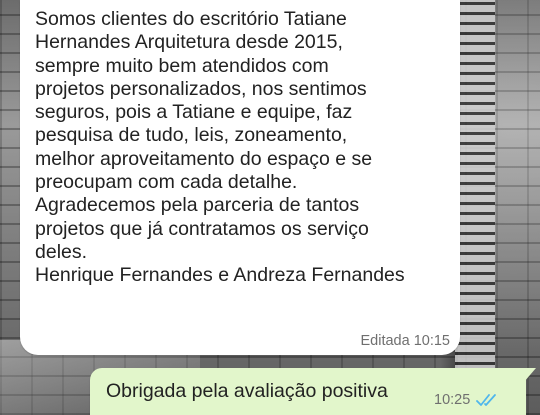 Image resolution: width=540 pixels, height=415 pixels. What do you see at coordinates (530, 375) in the screenshot?
I see `outgoing-bubble-tail` at bounding box center [530, 375].